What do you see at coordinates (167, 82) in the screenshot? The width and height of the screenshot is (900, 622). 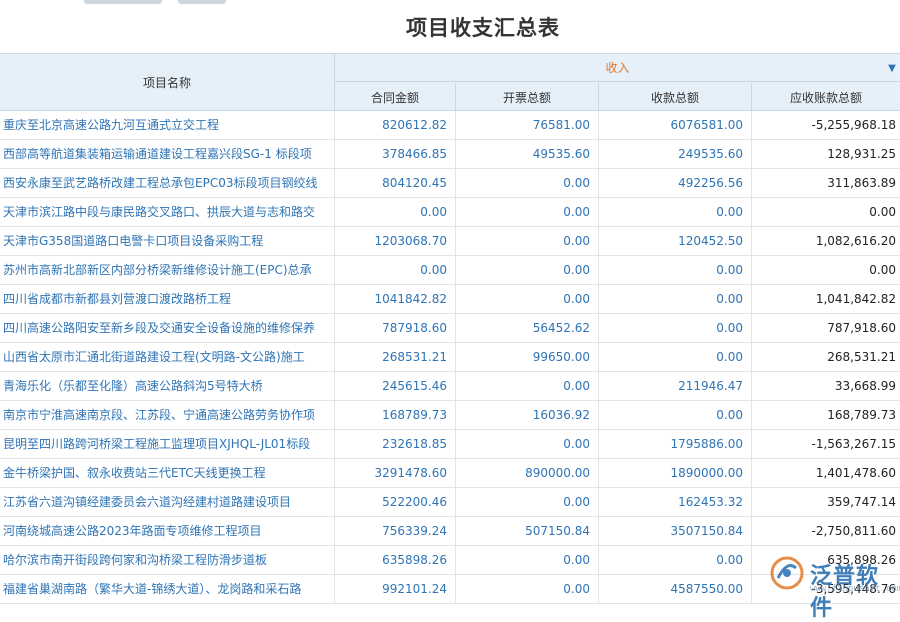 I see `column-header-project-name: 项目名称` at bounding box center [167, 82].